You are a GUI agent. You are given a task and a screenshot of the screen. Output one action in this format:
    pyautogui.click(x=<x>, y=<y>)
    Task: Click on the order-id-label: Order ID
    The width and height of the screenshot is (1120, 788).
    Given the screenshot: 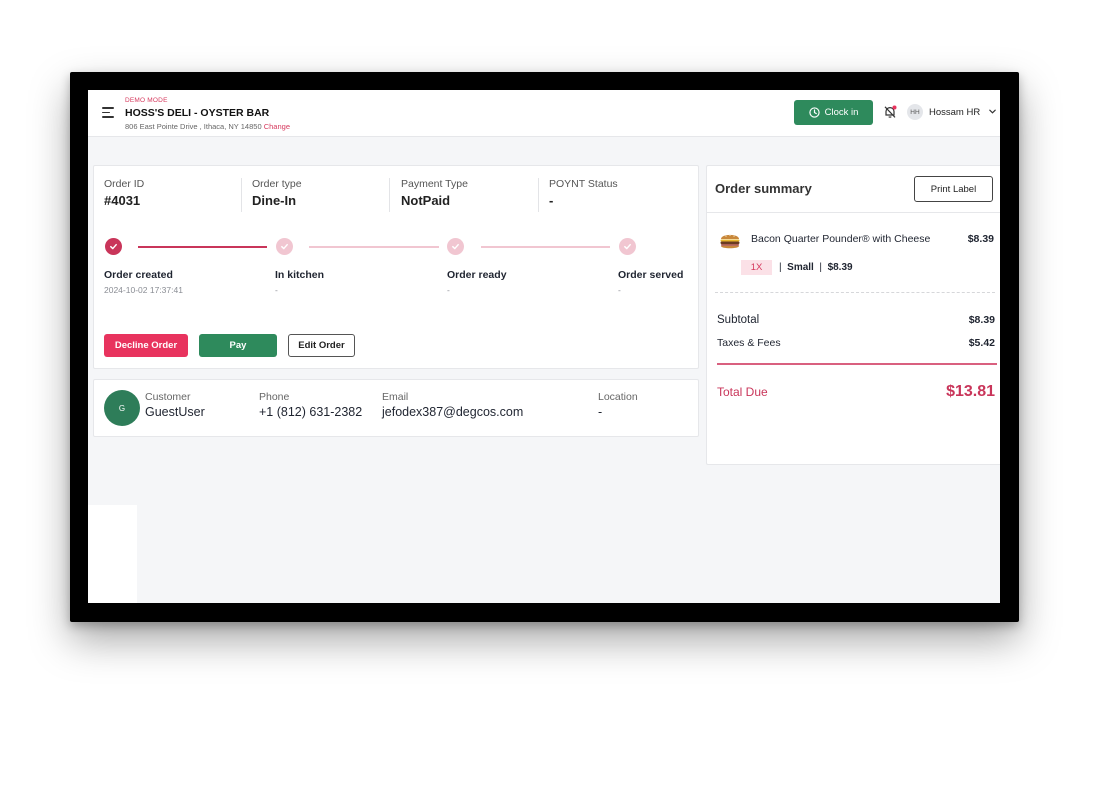 What is the action you would take?
    pyautogui.click(x=124, y=184)
    